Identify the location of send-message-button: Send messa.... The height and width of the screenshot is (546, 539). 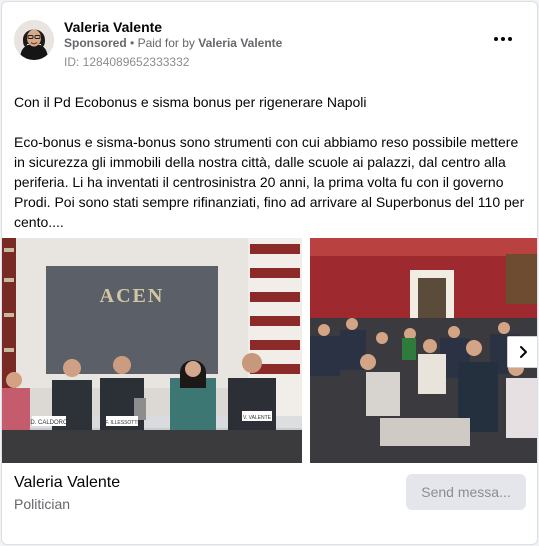
(466, 492).